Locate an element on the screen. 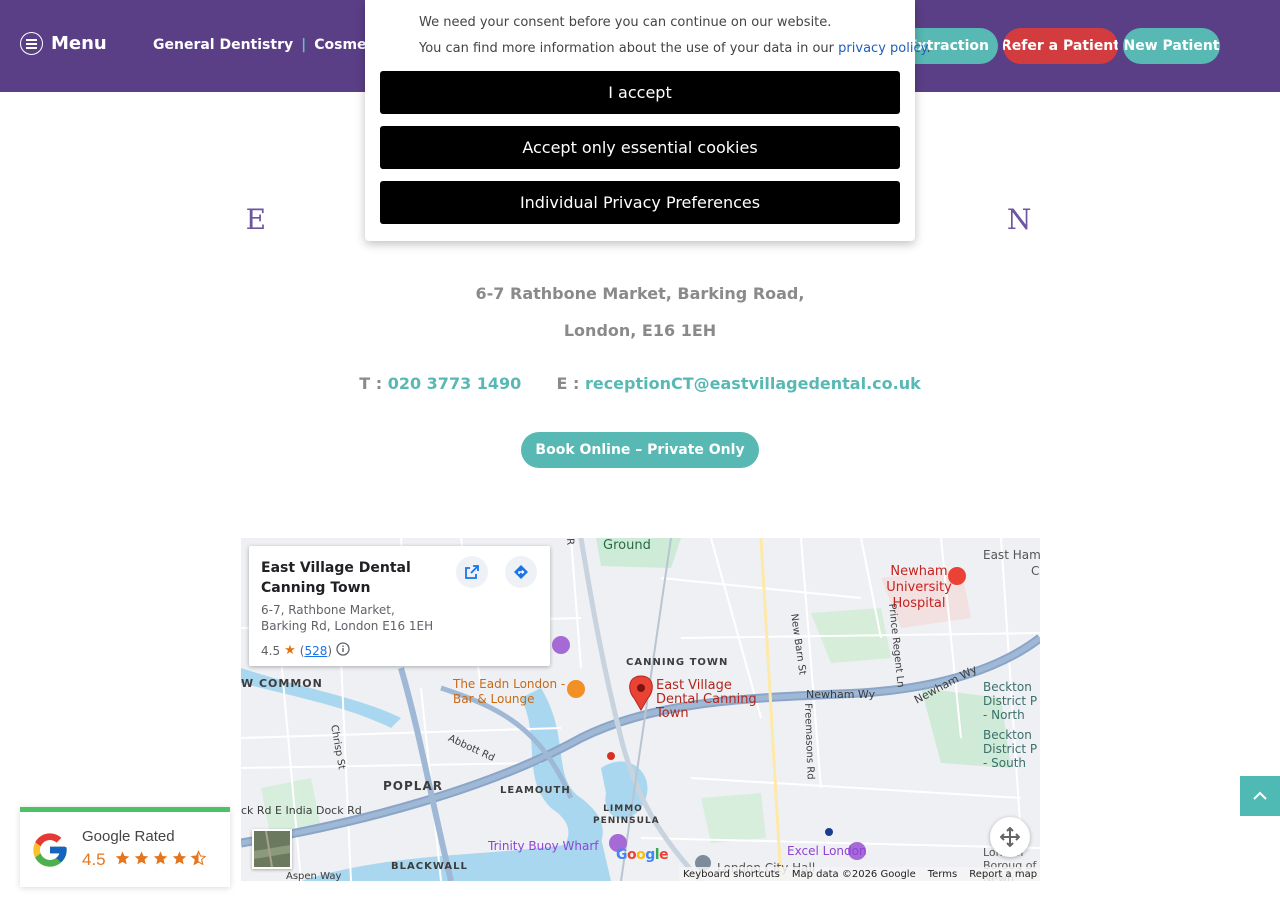 Image resolution: width=1280 pixels, height=900 pixels. badge-score: 4.5 is located at coordinates (94, 859).